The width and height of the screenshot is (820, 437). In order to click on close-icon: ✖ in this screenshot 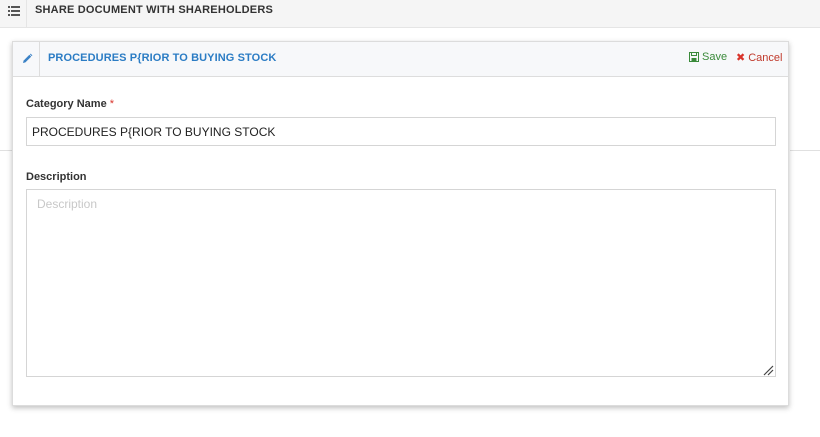, I will do `click(741, 58)`.